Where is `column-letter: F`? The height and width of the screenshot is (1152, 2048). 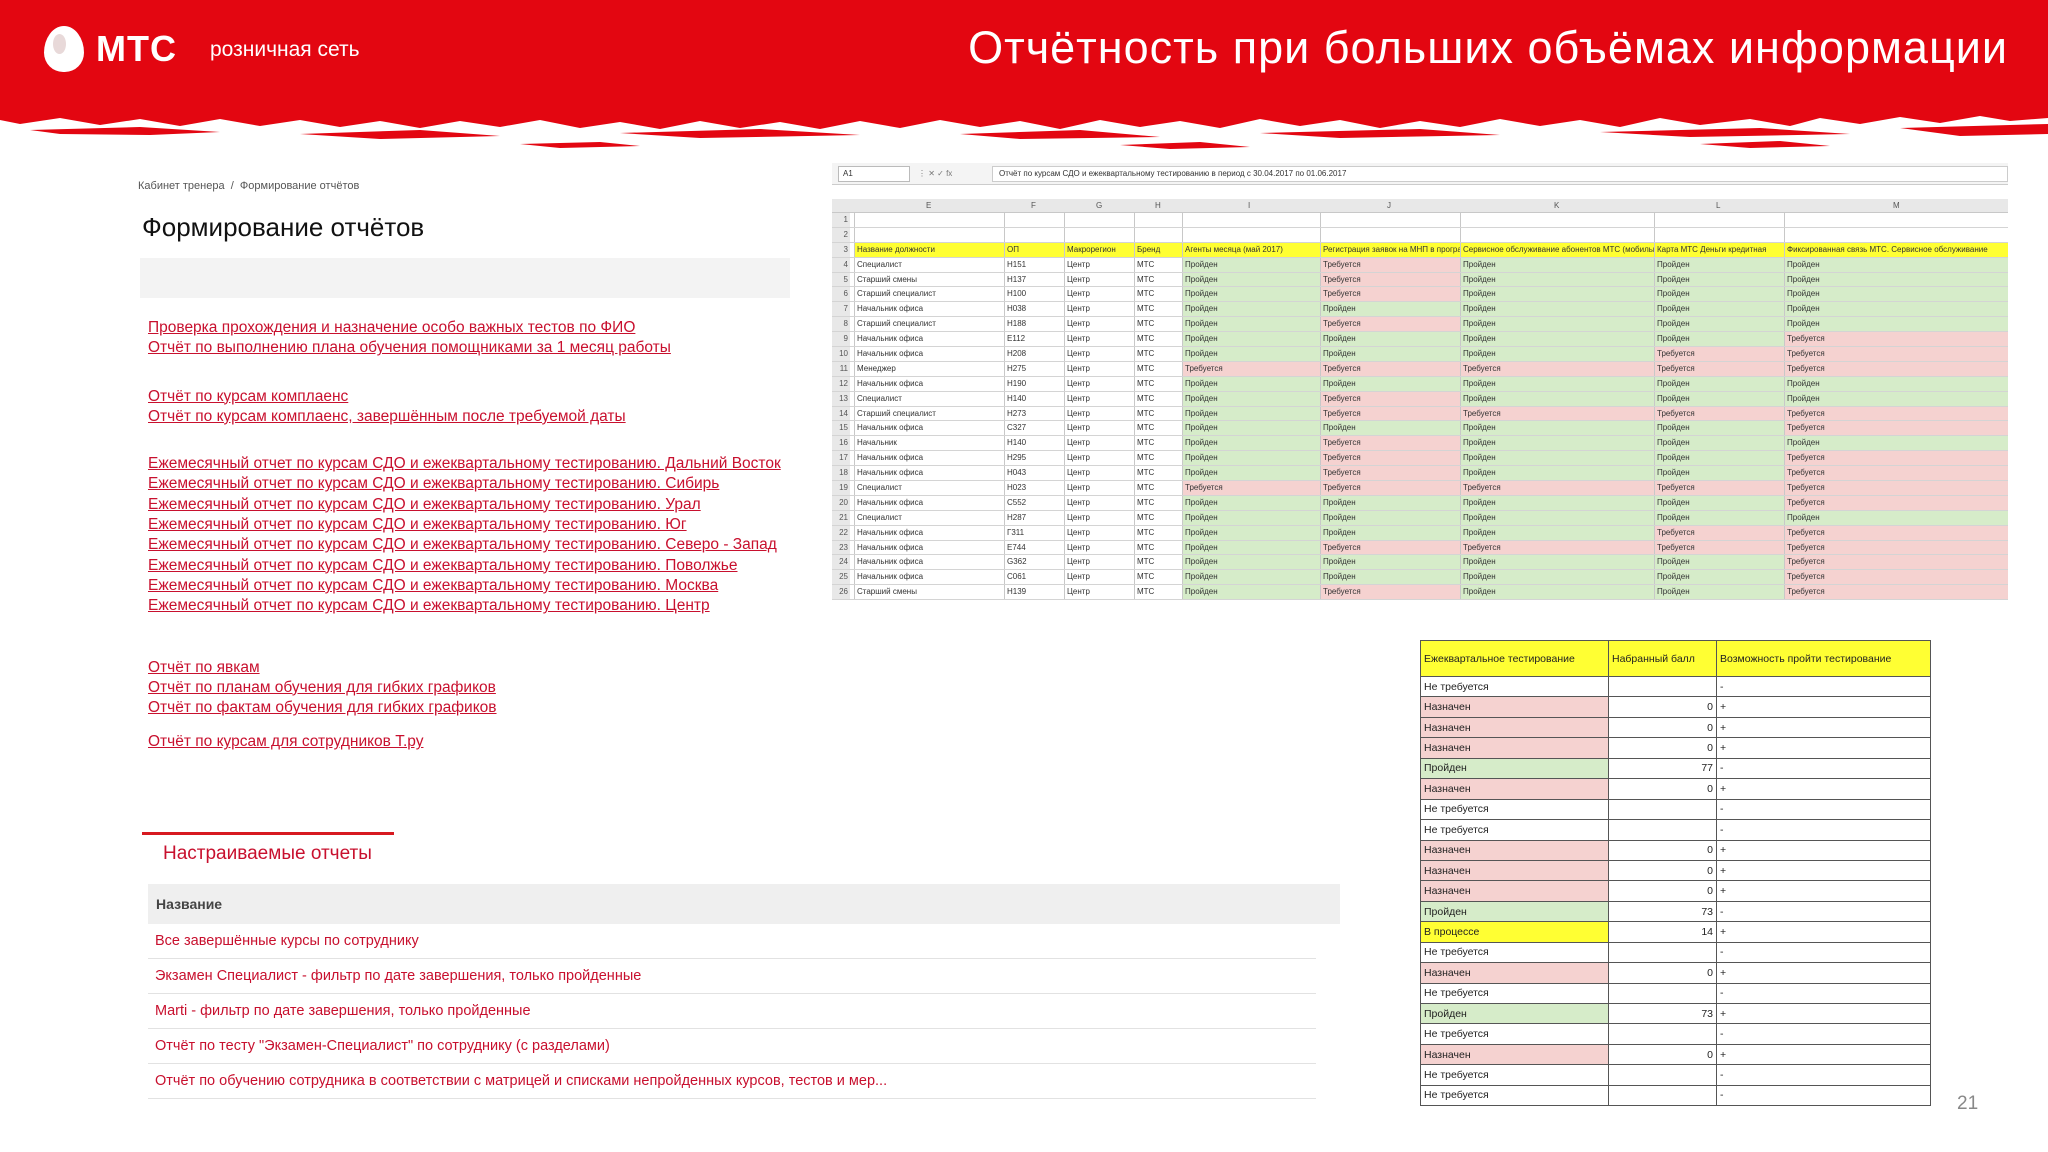
column-letter: F is located at coordinates (1033, 205).